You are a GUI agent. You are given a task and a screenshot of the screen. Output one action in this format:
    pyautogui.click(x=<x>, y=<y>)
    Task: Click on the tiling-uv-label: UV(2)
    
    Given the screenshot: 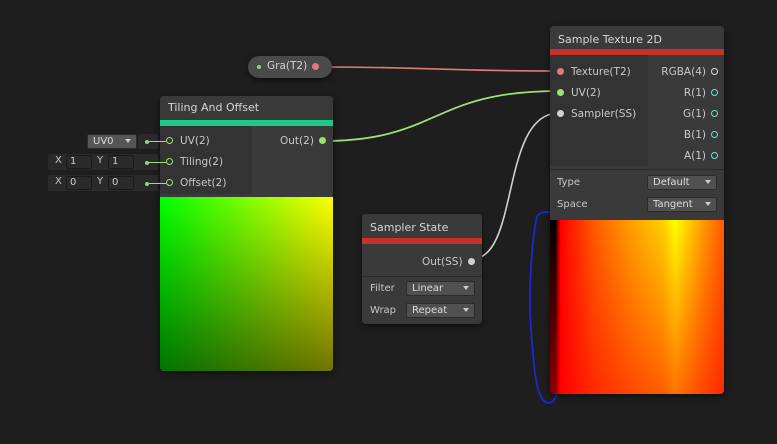 What is the action you would take?
    pyautogui.click(x=195, y=141)
    